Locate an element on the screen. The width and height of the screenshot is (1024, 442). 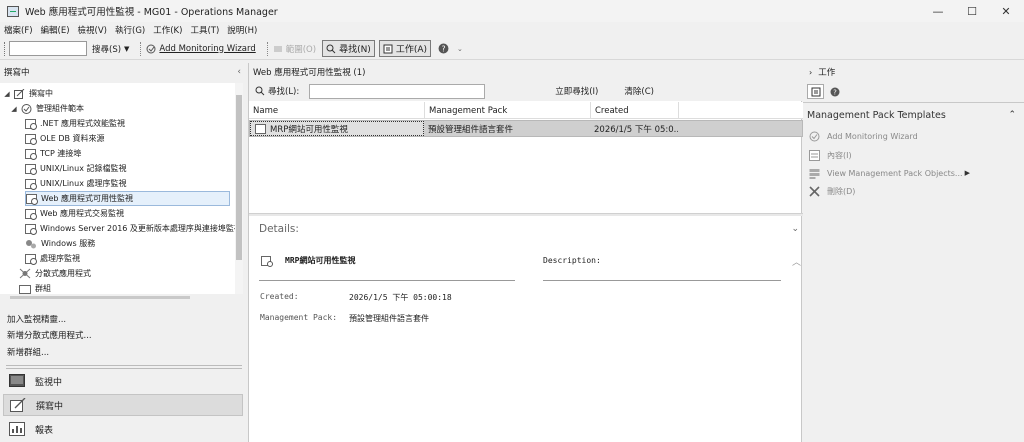
tree-node-label: 管理組件範本 is located at coordinates (60, 108).